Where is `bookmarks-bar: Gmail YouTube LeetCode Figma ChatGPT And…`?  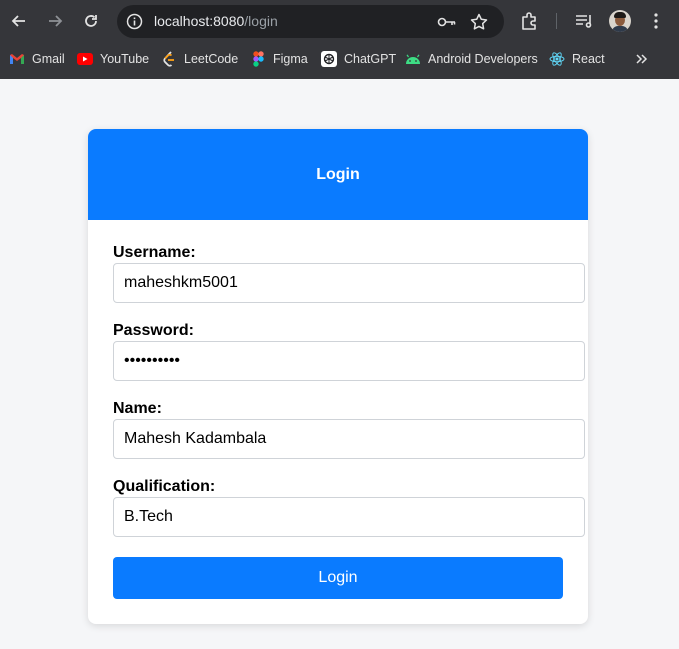
bookmarks-bar: Gmail YouTube LeetCode Figma ChatGPT And… is located at coordinates (339, 60).